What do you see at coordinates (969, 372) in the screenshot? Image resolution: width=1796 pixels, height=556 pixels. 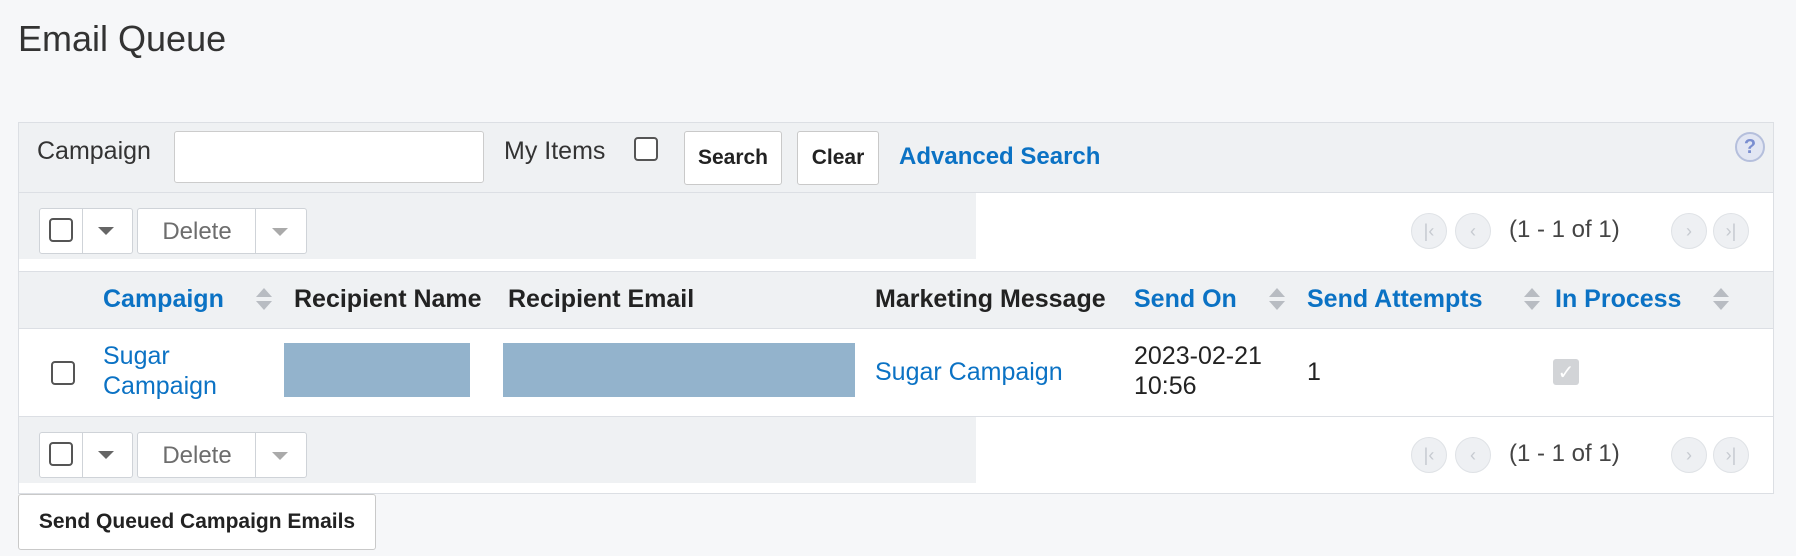 I see `marketing-message-link: Sugar Campaign` at bounding box center [969, 372].